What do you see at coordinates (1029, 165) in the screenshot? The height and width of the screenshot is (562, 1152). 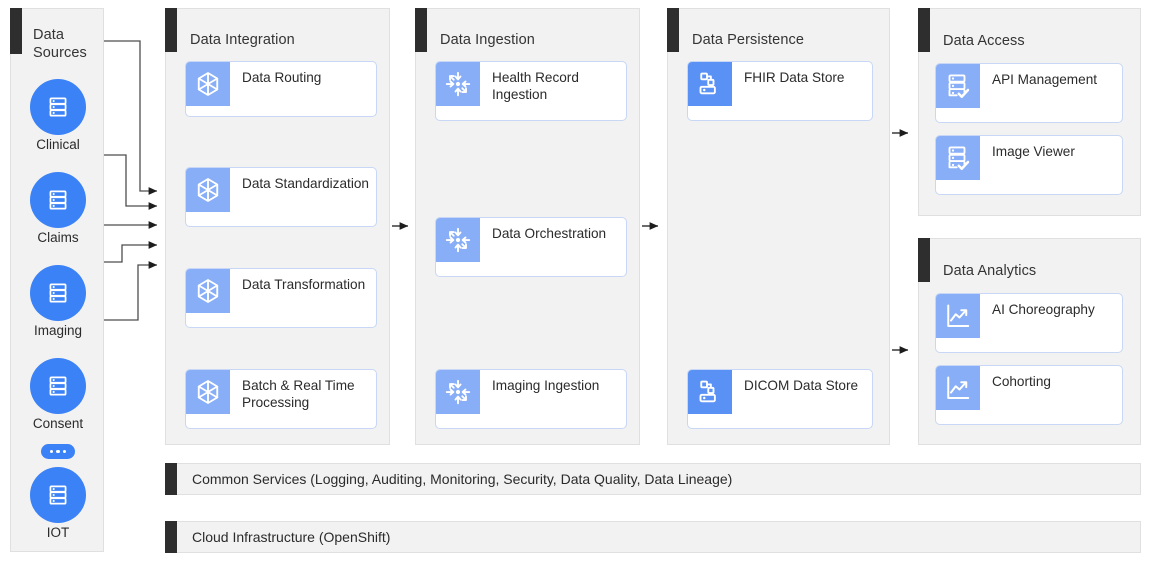 I see `card-image-viewer: Image Viewer` at bounding box center [1029, 165].